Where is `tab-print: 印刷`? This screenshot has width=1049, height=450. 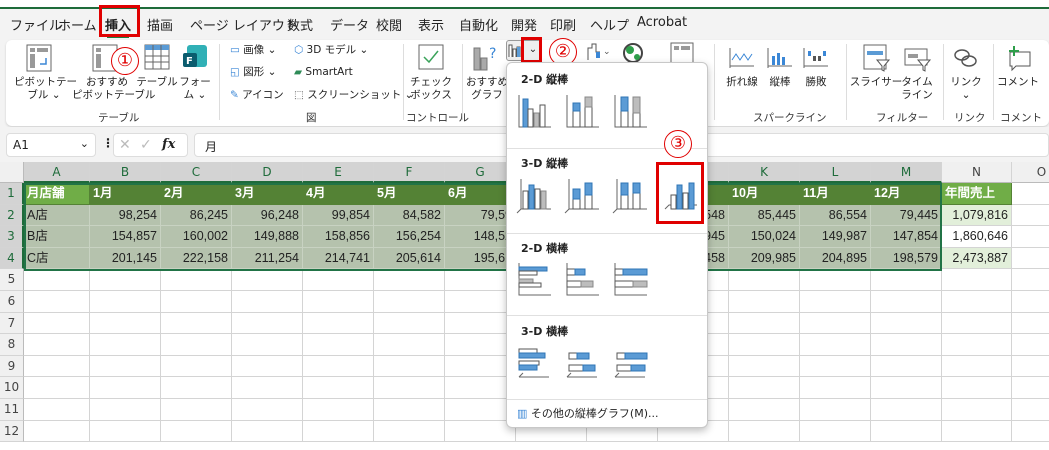 tab-print: 印刷 is located at coordinates (563, 24).